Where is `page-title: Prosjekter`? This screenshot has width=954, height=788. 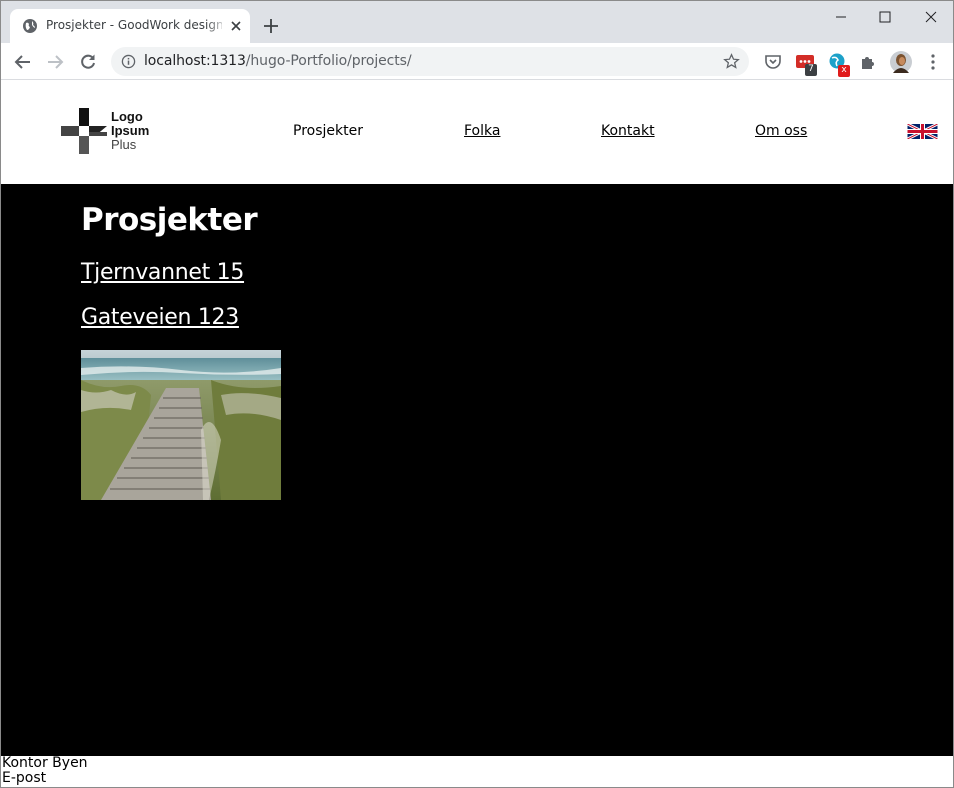 page-title: Prosjekter is located at coordinates (169, 220).